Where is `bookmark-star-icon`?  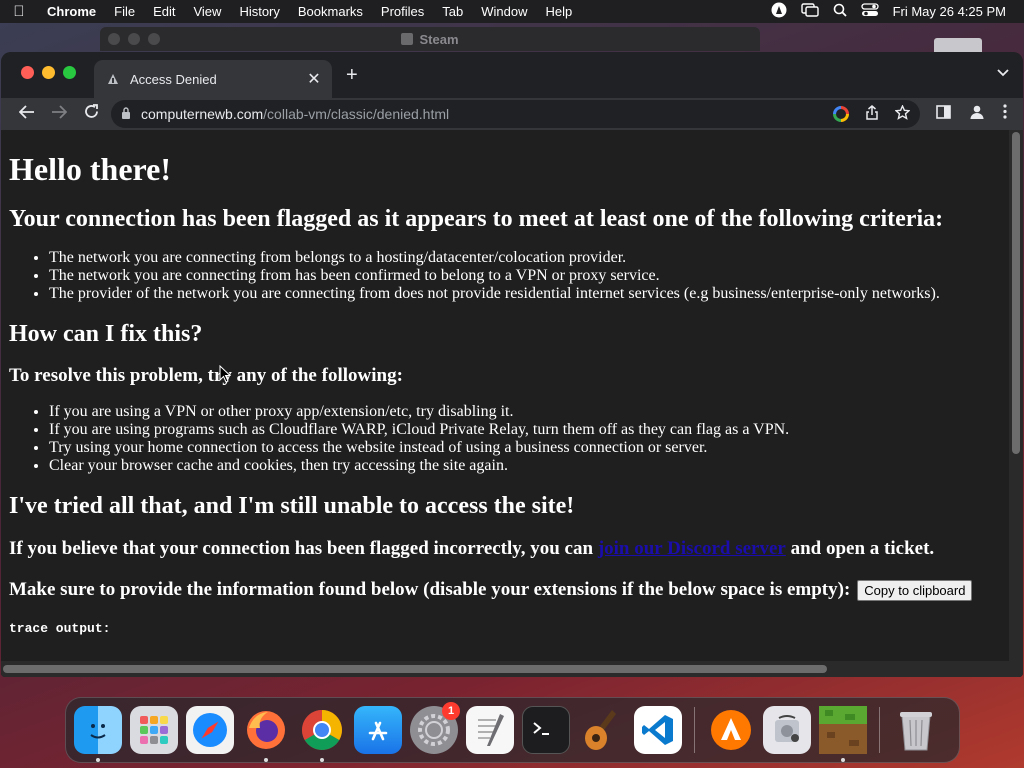
bookmark-star-icon is located at coordinates (902, 113).